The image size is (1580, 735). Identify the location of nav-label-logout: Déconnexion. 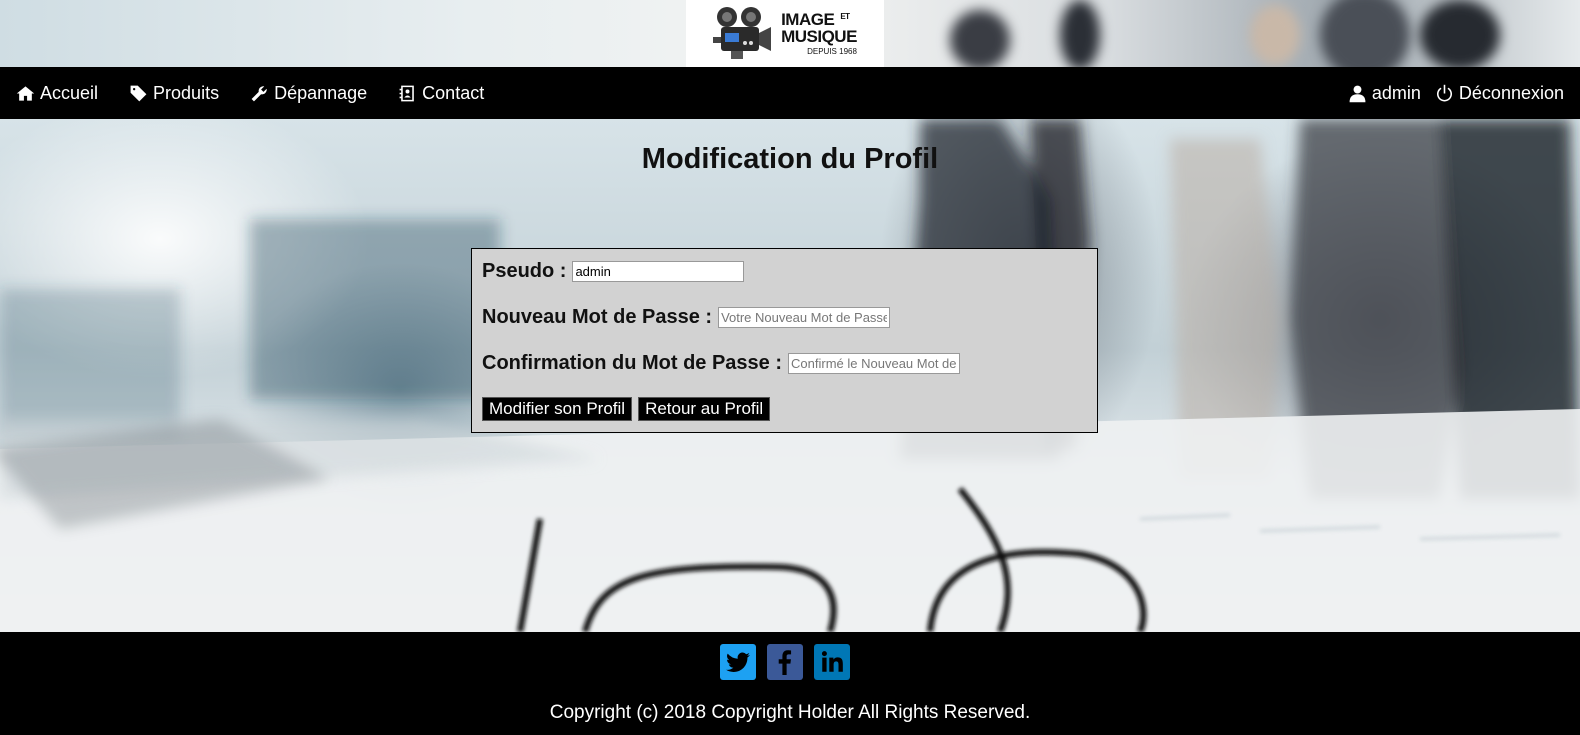
(1511, 92).